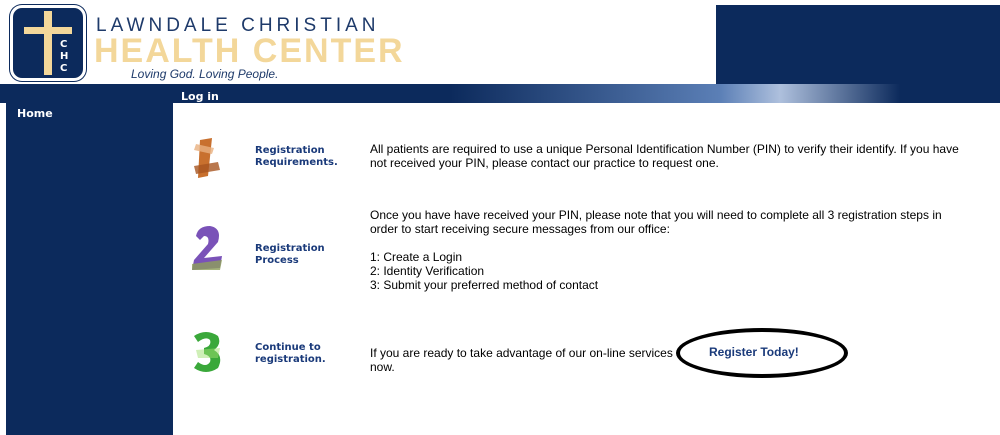 This screenshot has height=435, width=1000. Describe the element at coordinates (207, 352) in the screenshot. I see `number-three-icon` at that location.